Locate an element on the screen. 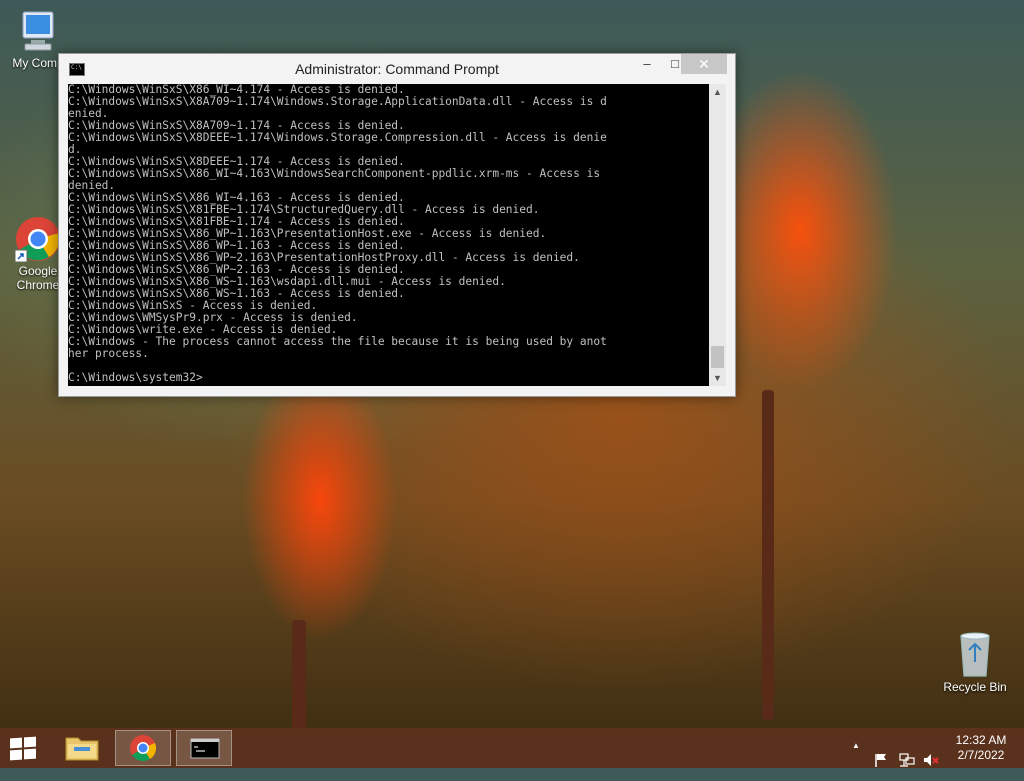 The width and height of the screenshot is (1024, 781). desktop-icon-recycle-bin: Recycle Bin is located at coordinates (975, 662).